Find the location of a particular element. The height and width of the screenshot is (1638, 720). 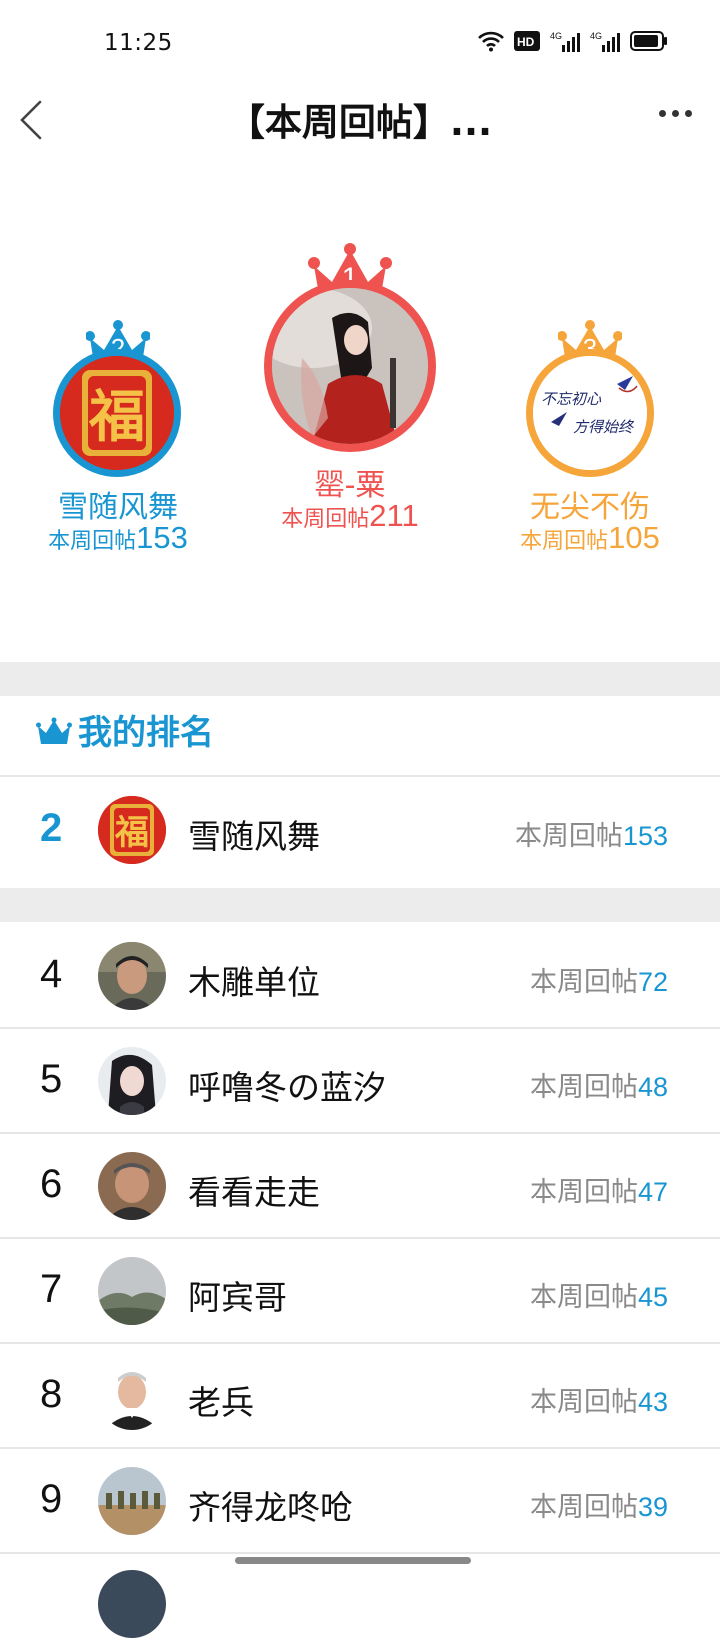

stat-value: 105 is located at coordinates (634, 537).